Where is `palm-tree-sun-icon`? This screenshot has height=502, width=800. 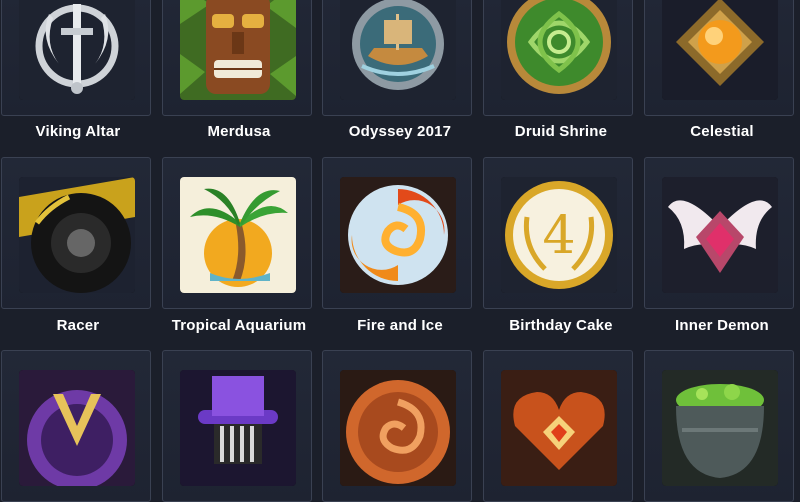 palm-tree-sun-icon is located at coordinates (238, 235).